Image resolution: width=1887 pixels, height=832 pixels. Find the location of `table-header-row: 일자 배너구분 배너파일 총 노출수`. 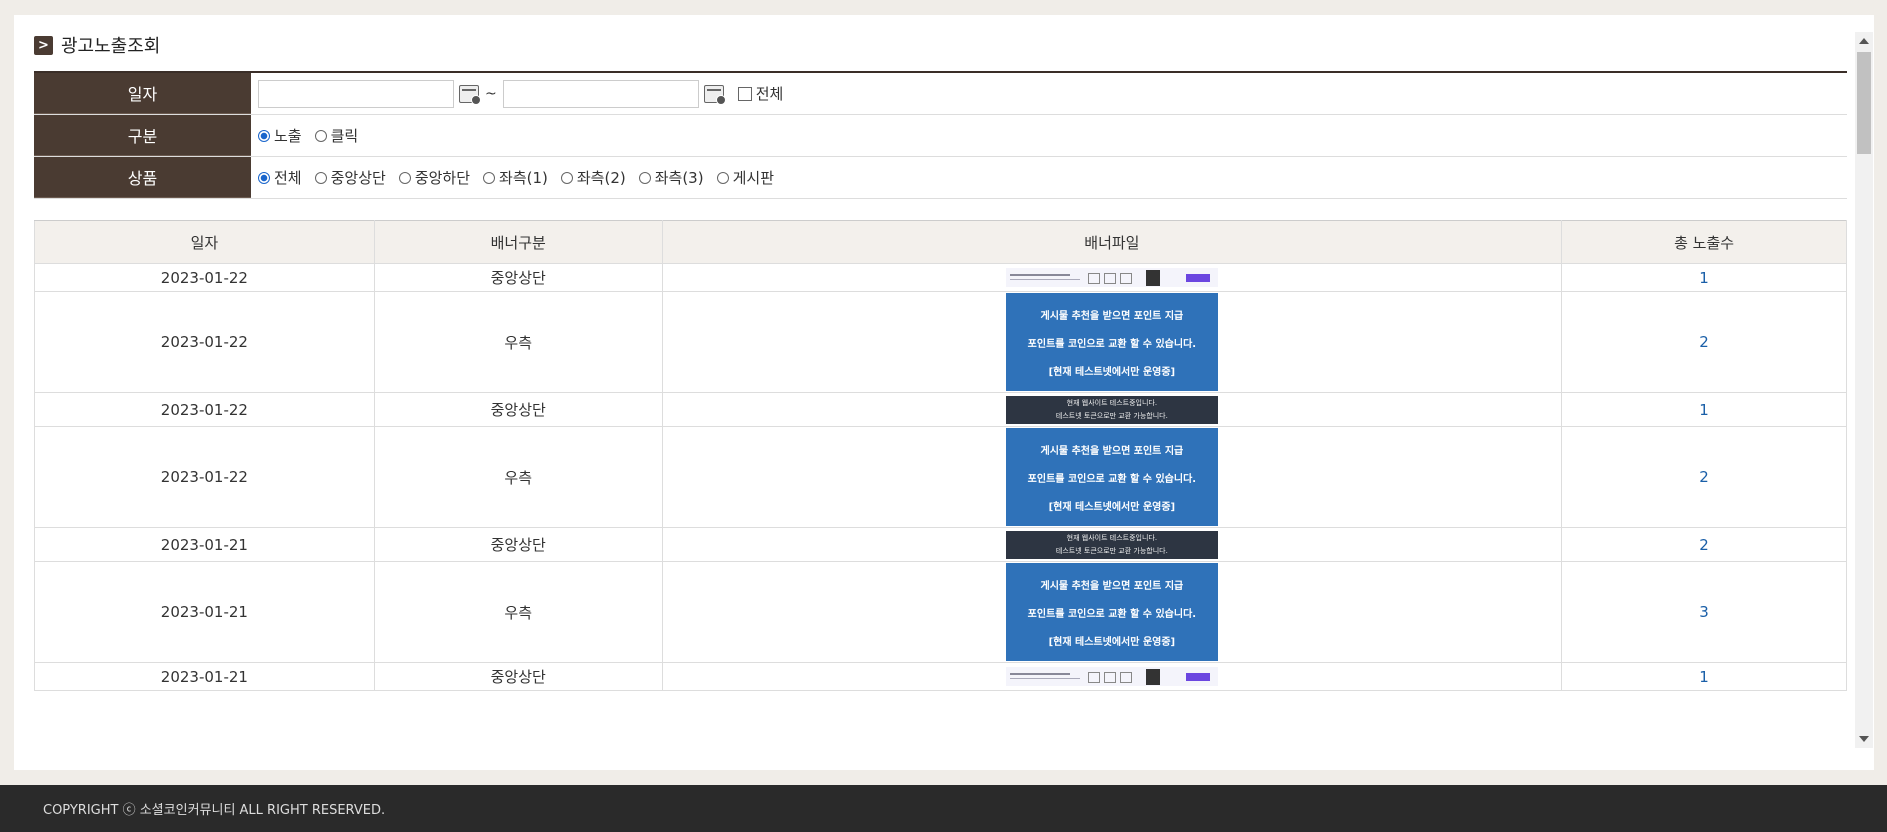

table-header-row: 일자 배너구분 배너파일 총 노출수 is located at coordinates (940, 242).